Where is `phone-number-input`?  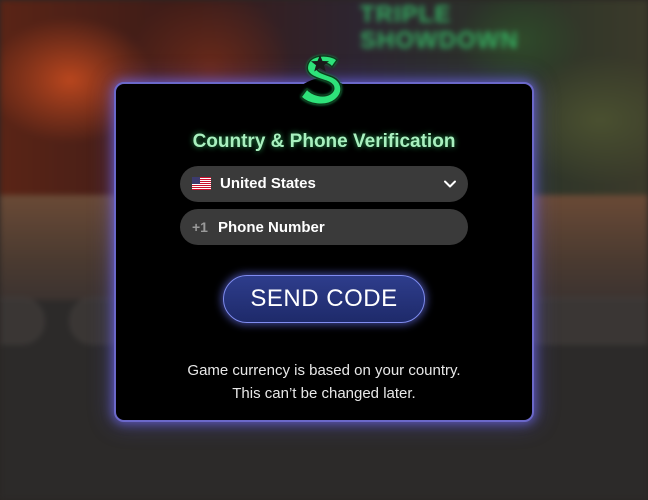 phone-number-input is located at coordinates (338, 227).